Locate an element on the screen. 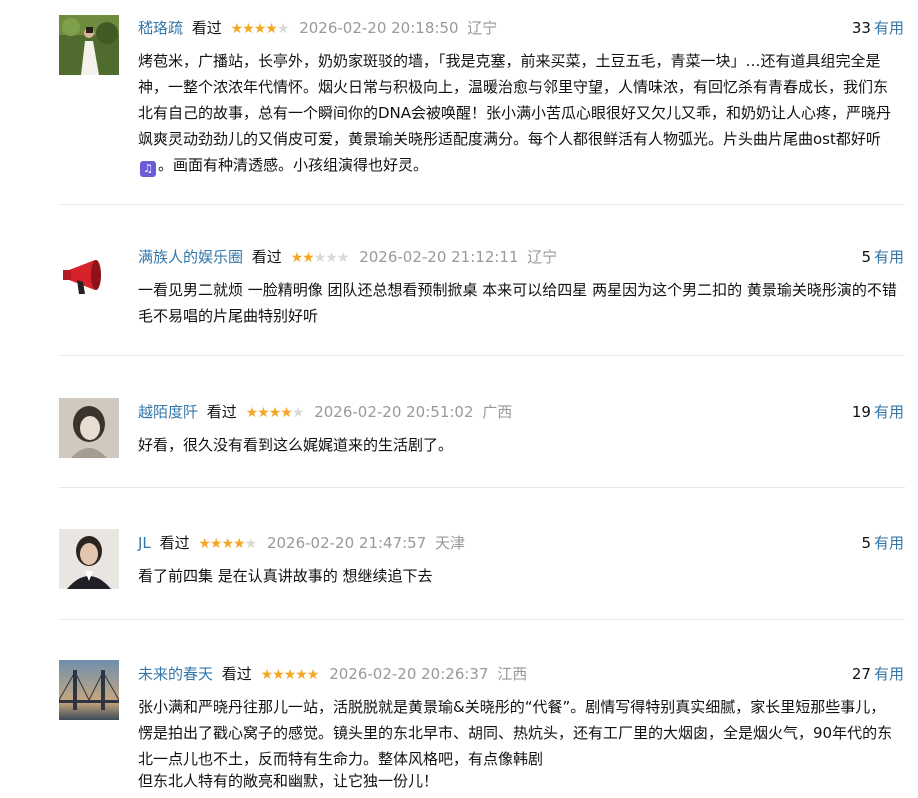 The height and width of the screenshot is (798, 918). username-link: 嵇珞疏 is located at coordinates (160, 28).